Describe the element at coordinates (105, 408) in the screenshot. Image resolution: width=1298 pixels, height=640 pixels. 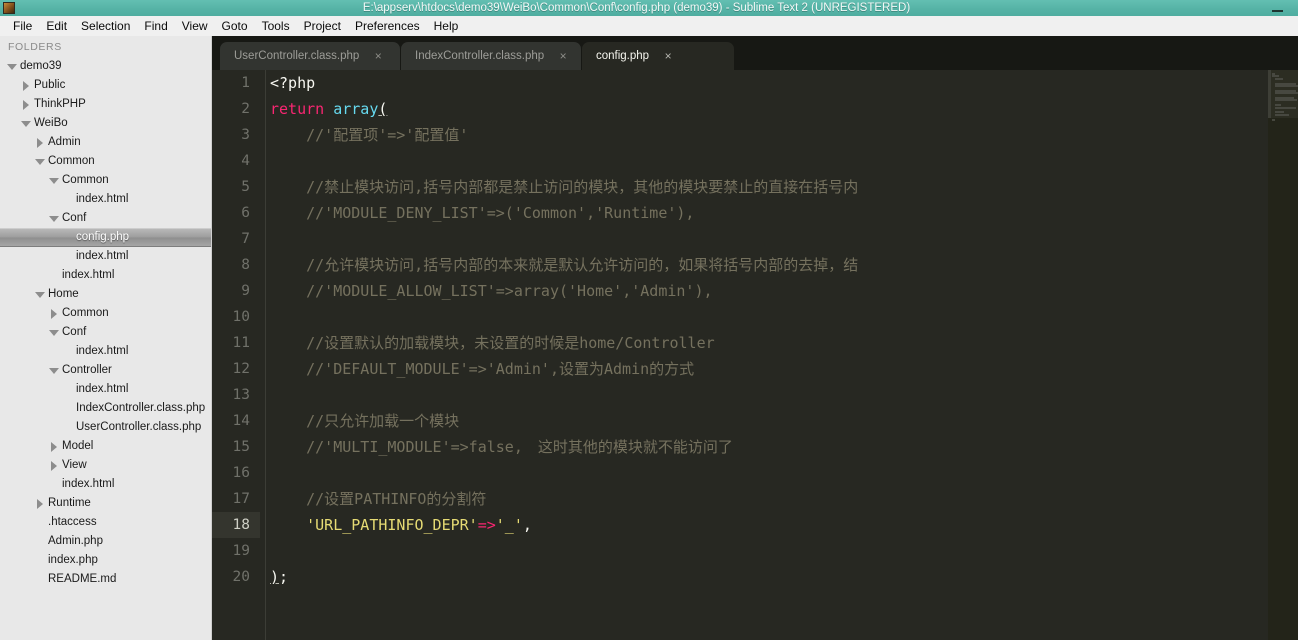
I see `tree-item: IndexController.class.php` at that location.